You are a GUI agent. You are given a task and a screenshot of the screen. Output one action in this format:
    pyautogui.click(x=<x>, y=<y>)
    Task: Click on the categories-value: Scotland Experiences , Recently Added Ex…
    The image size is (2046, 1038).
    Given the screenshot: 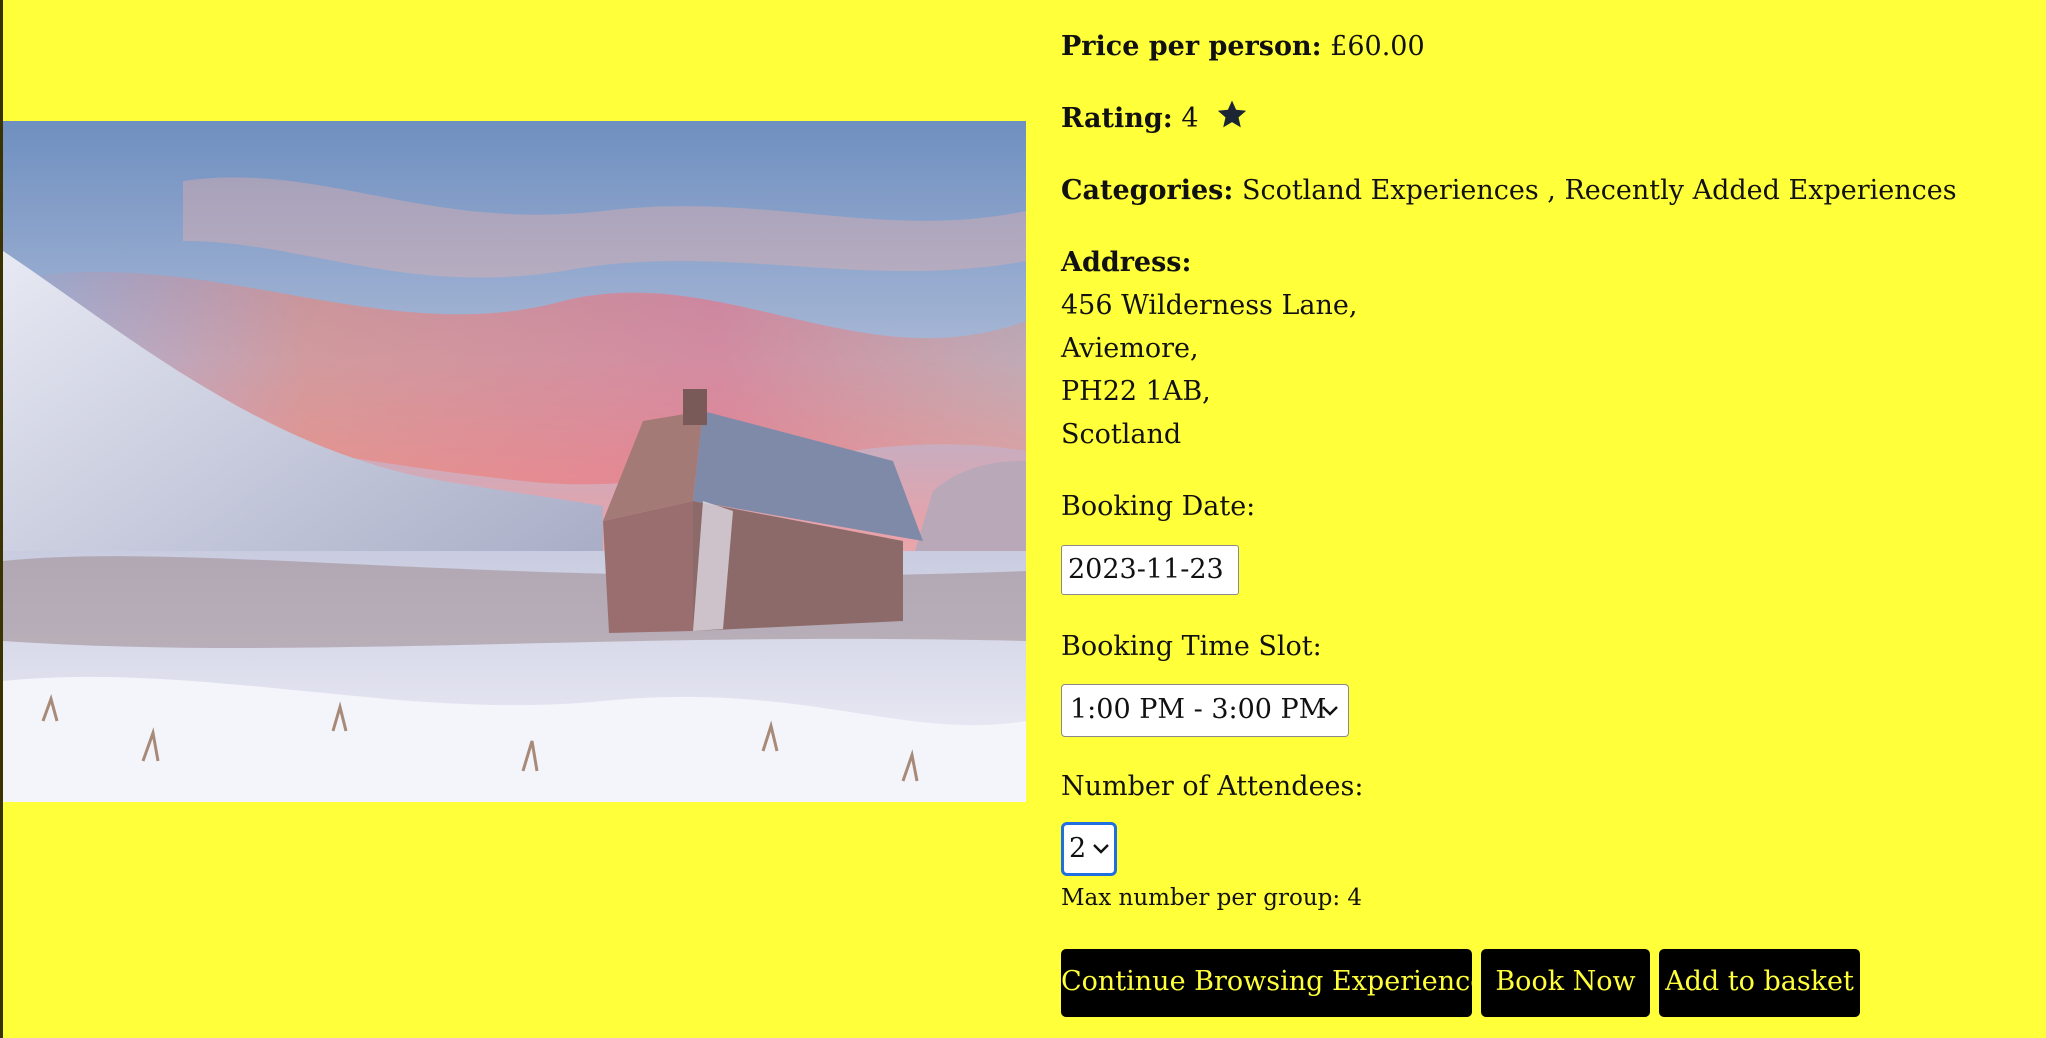 What is the action you would take?
    pyautogui.click(x=1599, y=190)
    